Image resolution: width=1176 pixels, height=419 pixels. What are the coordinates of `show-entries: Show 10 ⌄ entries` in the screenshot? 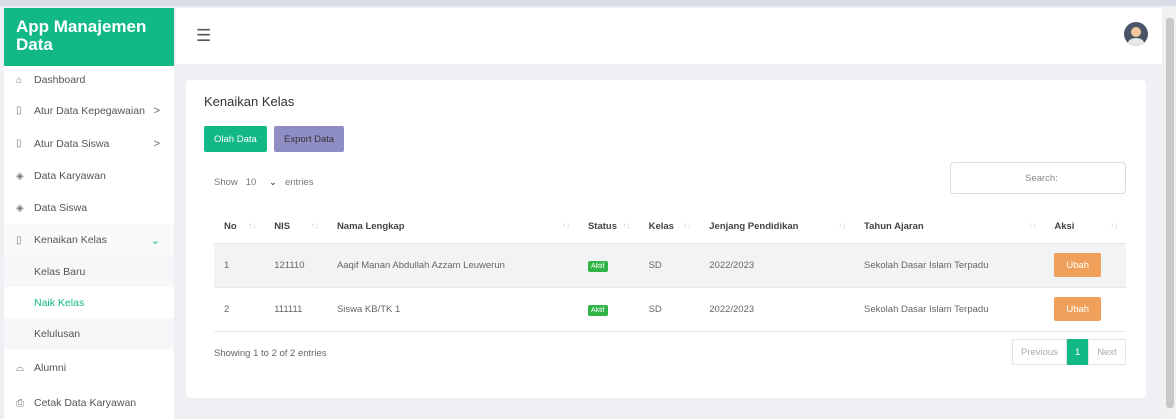 It's located at (263, 182).